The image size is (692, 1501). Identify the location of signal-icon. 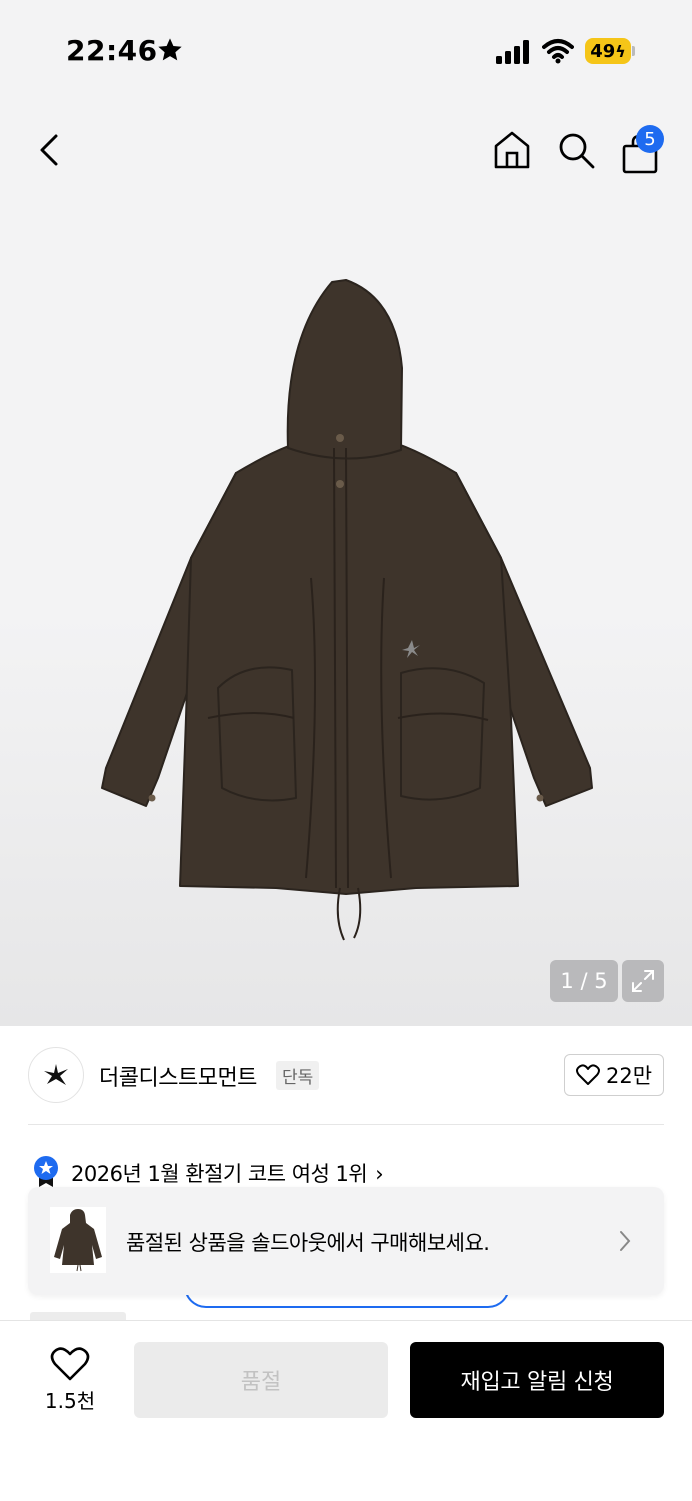
(512, 52).